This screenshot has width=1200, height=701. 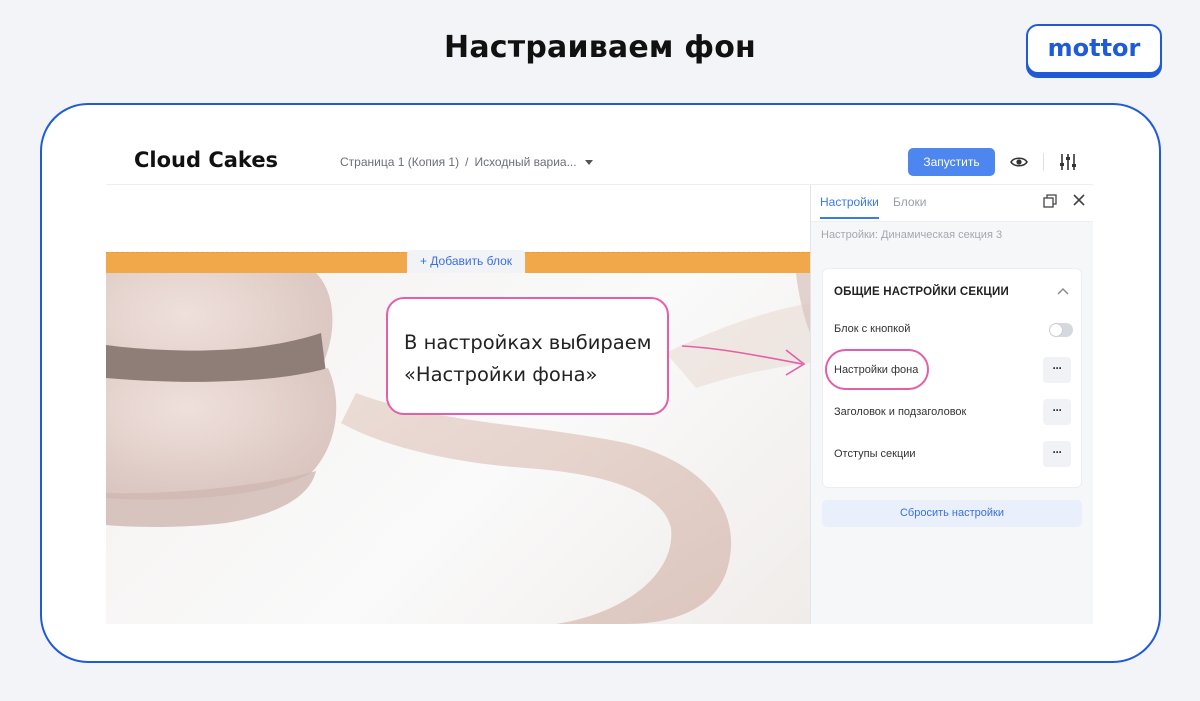 I want to click on background-settings-highlight, so click(x=877, y=369).